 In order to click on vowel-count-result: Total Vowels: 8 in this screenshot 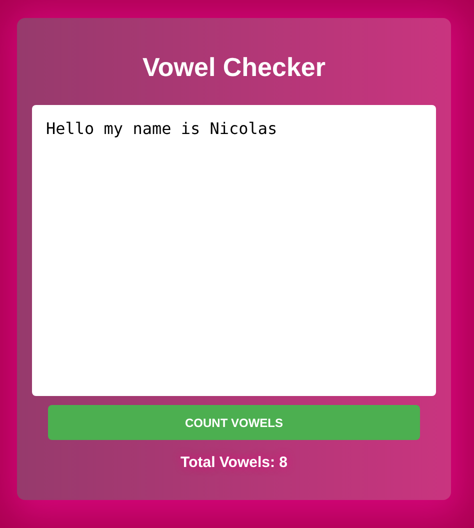, I will do `click(234, 462)`.